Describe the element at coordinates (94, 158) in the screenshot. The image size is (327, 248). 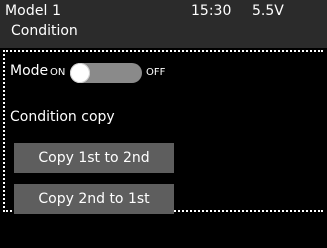
I see `copy-1st-to-2nd-button: Copy 1st to 2nd` at that location.